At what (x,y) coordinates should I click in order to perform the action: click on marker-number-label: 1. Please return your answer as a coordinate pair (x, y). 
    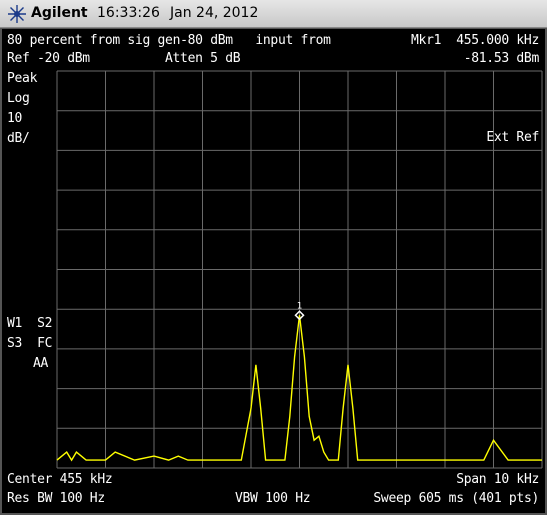
    Looking at the image, I should click on (299, 306).